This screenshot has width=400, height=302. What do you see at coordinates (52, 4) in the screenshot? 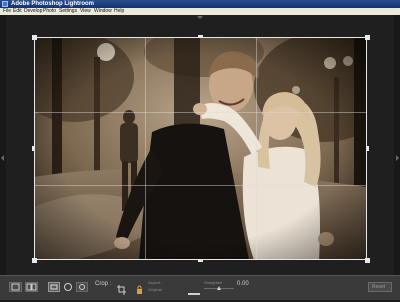
I see `window-title: Adobe Photoshop Lightroom` at bounding box center [52, 4].